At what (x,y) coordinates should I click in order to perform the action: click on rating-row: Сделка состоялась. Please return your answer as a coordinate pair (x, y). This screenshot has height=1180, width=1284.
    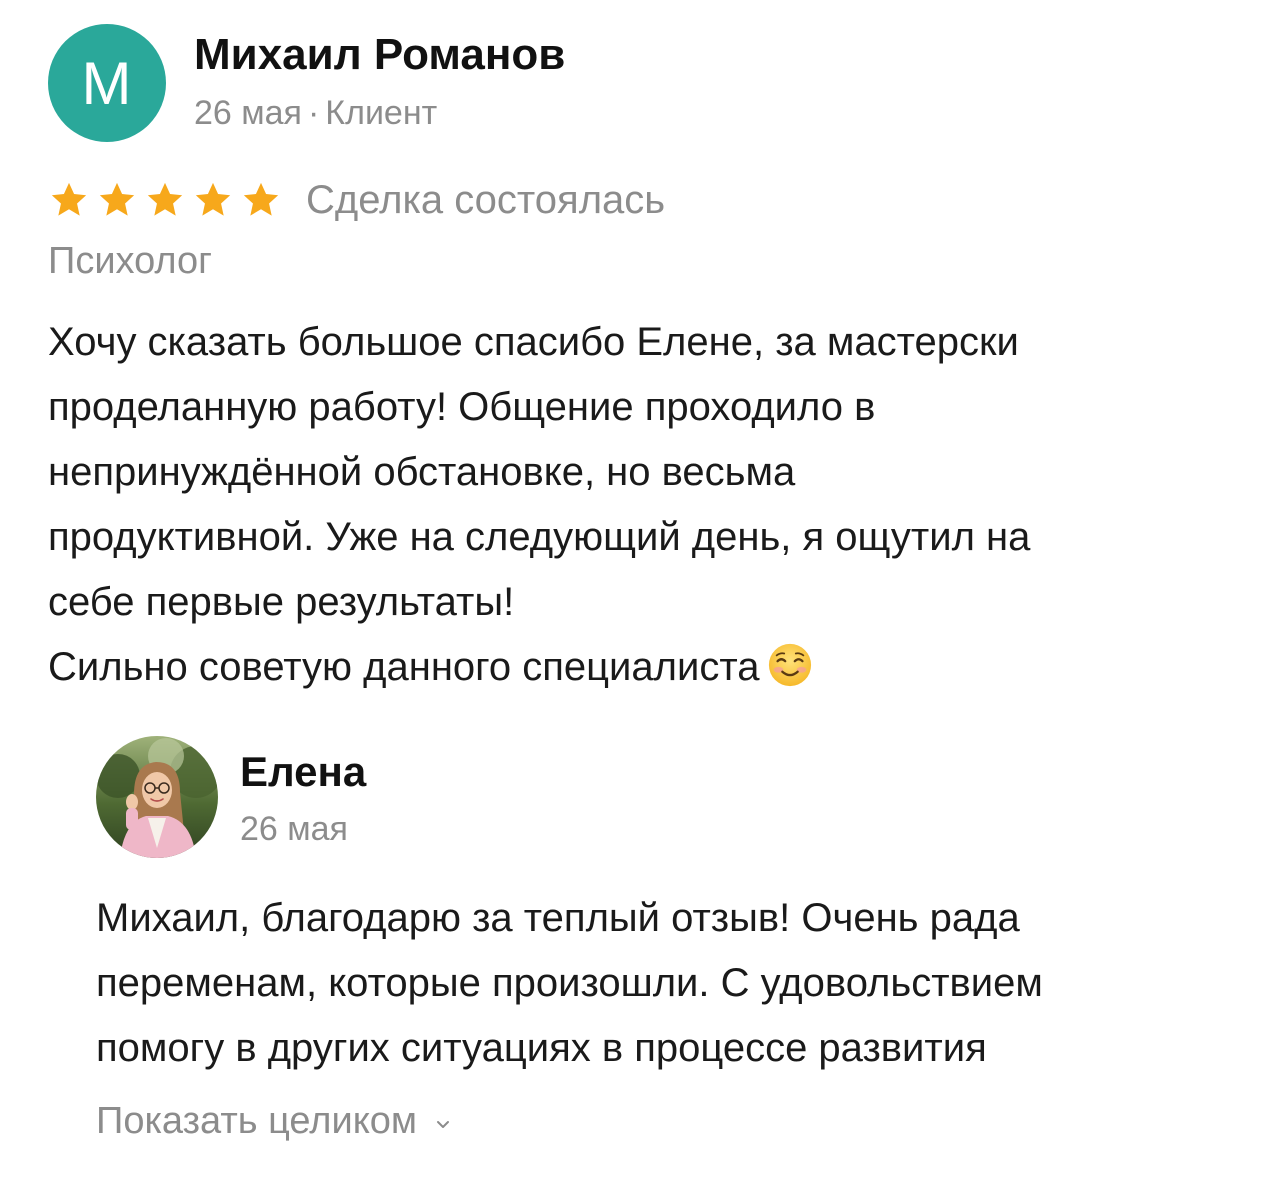
    Looking at the image, I should click on (356, 200).